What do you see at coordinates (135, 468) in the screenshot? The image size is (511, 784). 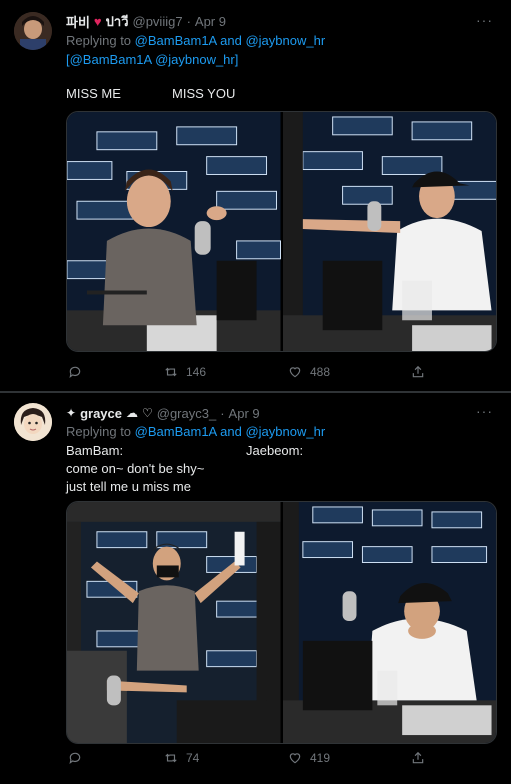 I see `tweet-text-line: come on~ don't be shy~` at bounding box center [135, 468].